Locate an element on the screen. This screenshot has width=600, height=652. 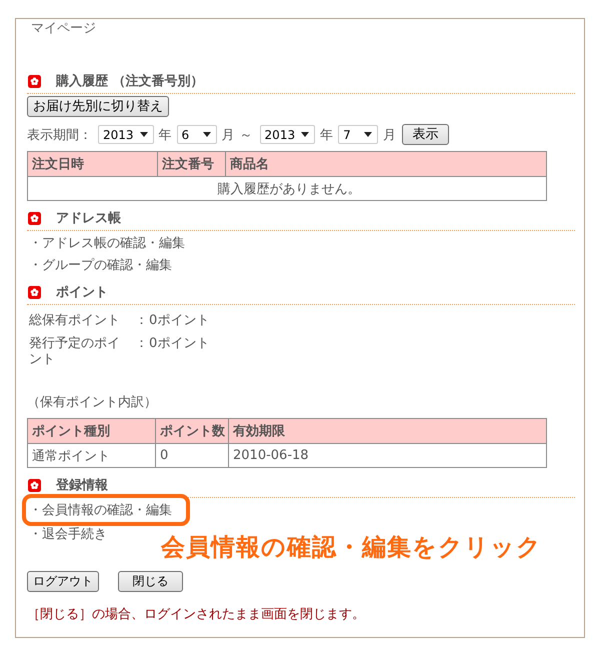
column-header: ポイント種別 is located at coordinates (92, 431).